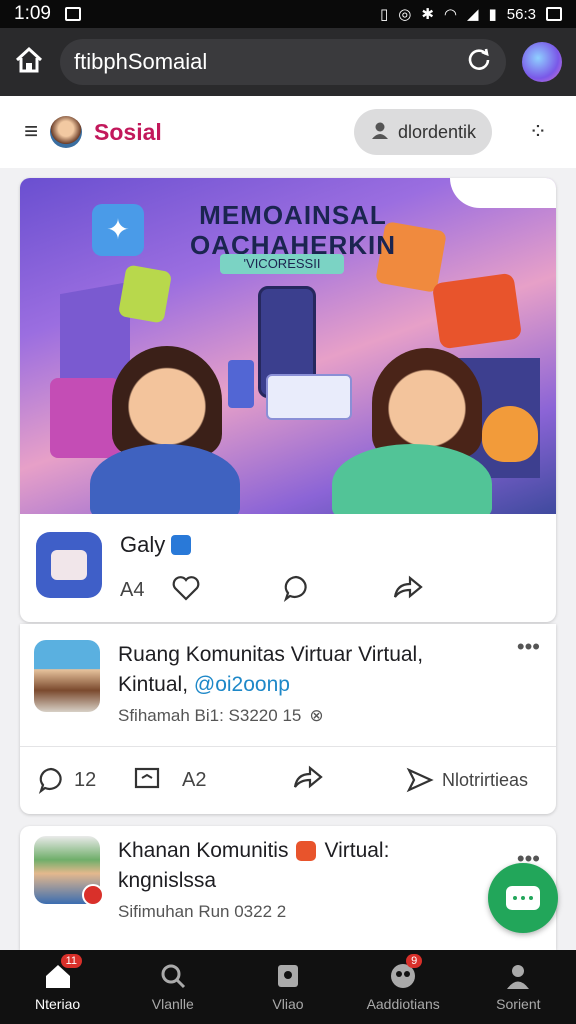 This screenshot has width=576, height=1024. Describe the element at coordinates (194, 779) in the screenshot. I see `share-count: A2` at that location.